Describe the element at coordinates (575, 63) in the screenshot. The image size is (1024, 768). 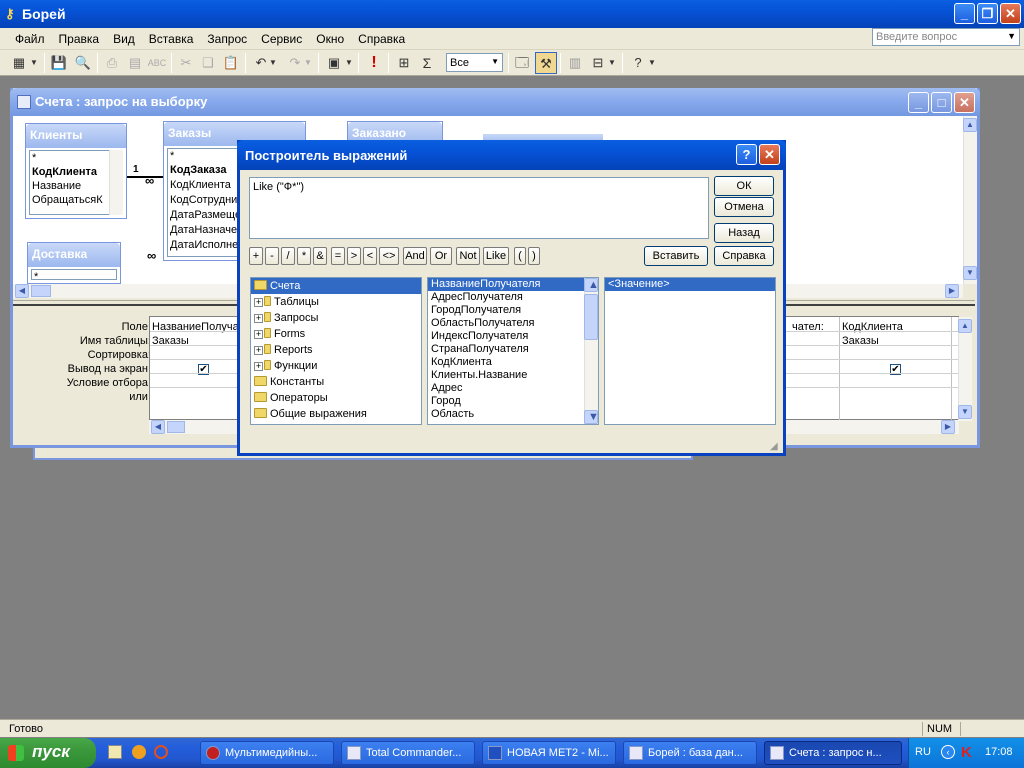
I see `database-window-icon: ▥` at that location.